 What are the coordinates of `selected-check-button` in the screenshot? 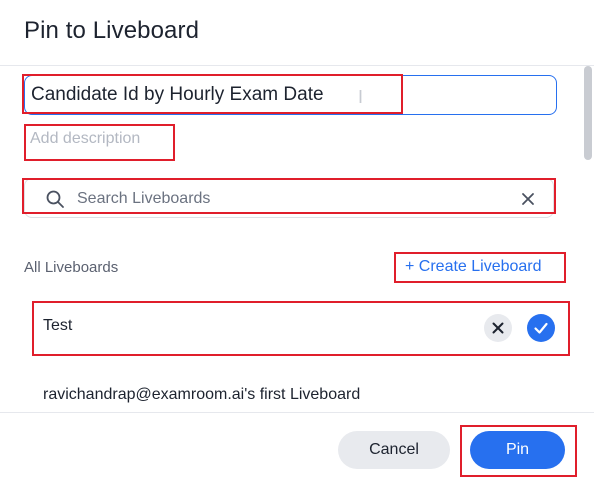 It's located at (541, 328).